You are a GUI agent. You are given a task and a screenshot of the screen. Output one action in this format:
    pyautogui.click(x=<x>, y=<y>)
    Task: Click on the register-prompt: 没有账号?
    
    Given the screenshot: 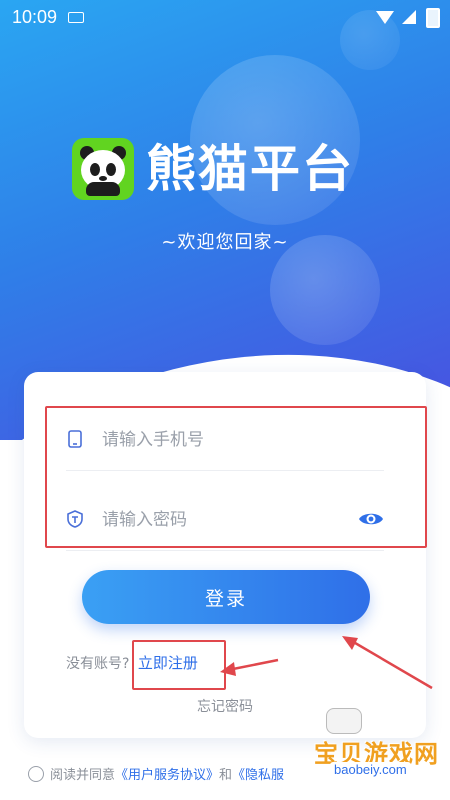 What is the action you would take?
    pyautogui.click(x=98, y=664)
    